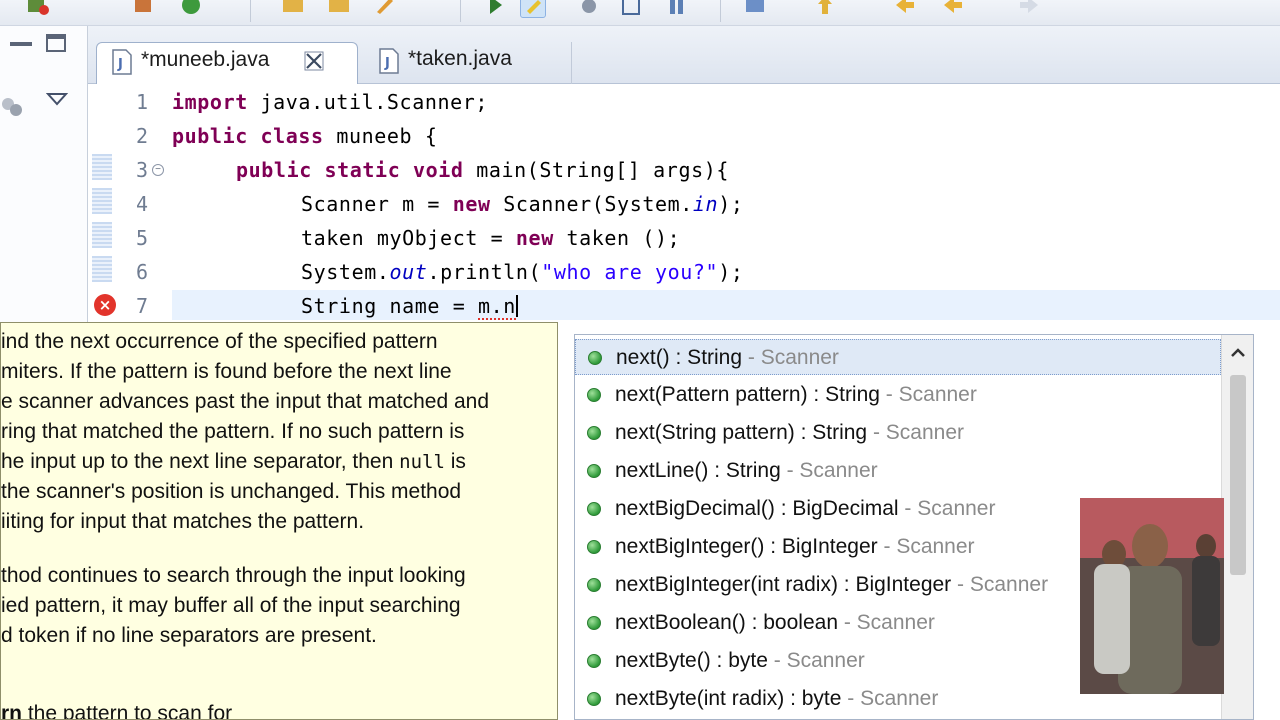 This screenshot has width=1280, height=720. I want to click on proposal-item: next(String pattern) : String - Scanner, so click(898, 433).